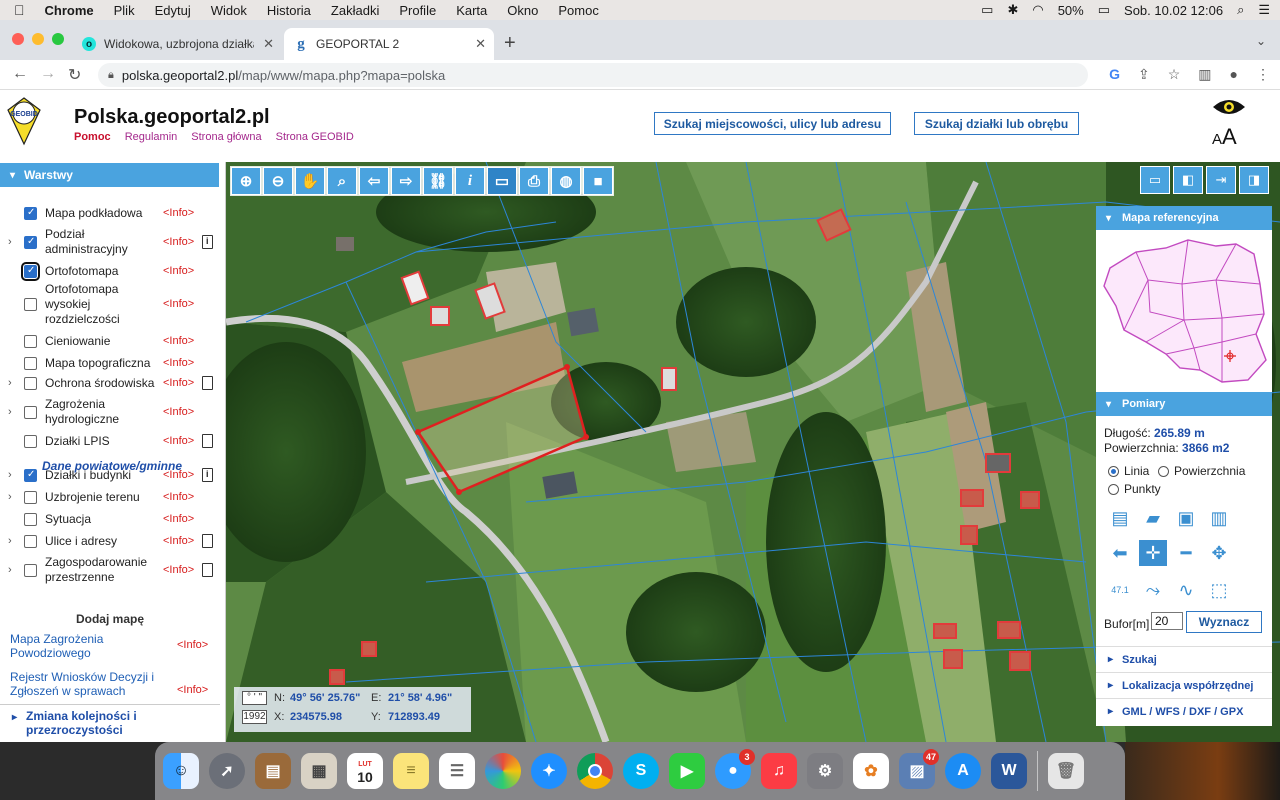 The image size is (1280, 800). What do you see at coordinates (1229, 107) in the screenshot?
I see `accessibility-contrast-eye-icon` at bounding box center [1229, 107].